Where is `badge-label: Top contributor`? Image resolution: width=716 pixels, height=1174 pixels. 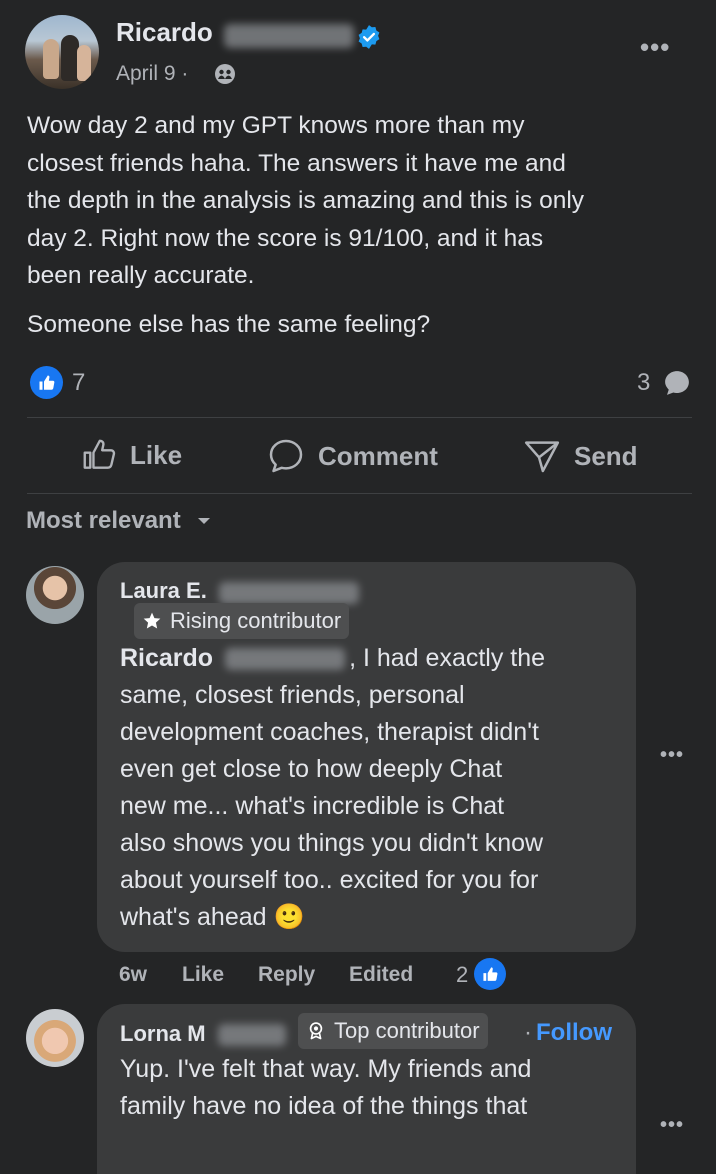
badge-label: Top contributor is located at coordinates (407, 1030).